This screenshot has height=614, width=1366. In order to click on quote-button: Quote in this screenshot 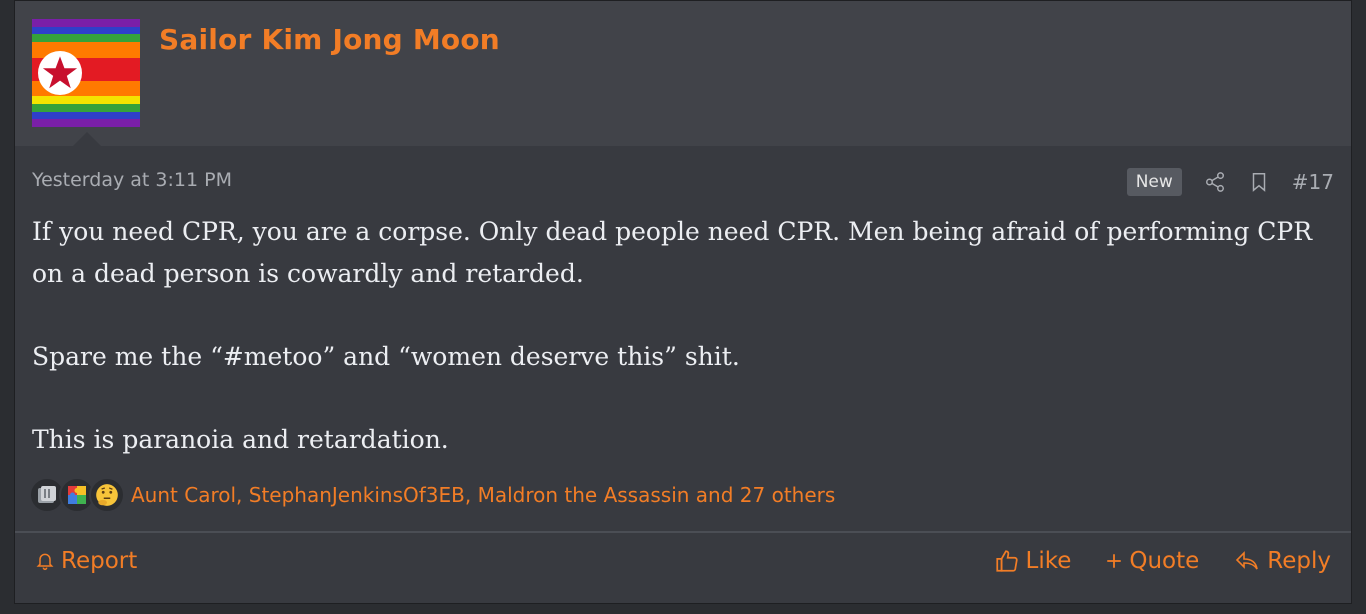, I will do `click(1152, 561)`.